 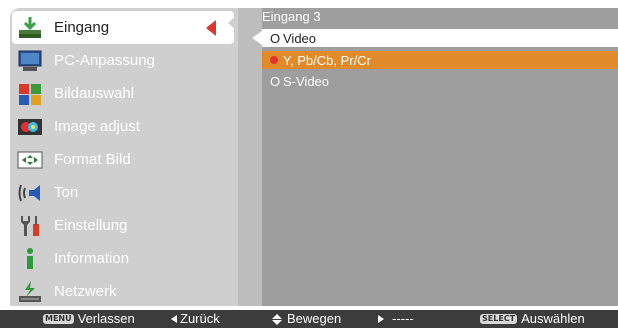 I want to click on sidebar-item-label: Ton, so click(x=66, y=192).